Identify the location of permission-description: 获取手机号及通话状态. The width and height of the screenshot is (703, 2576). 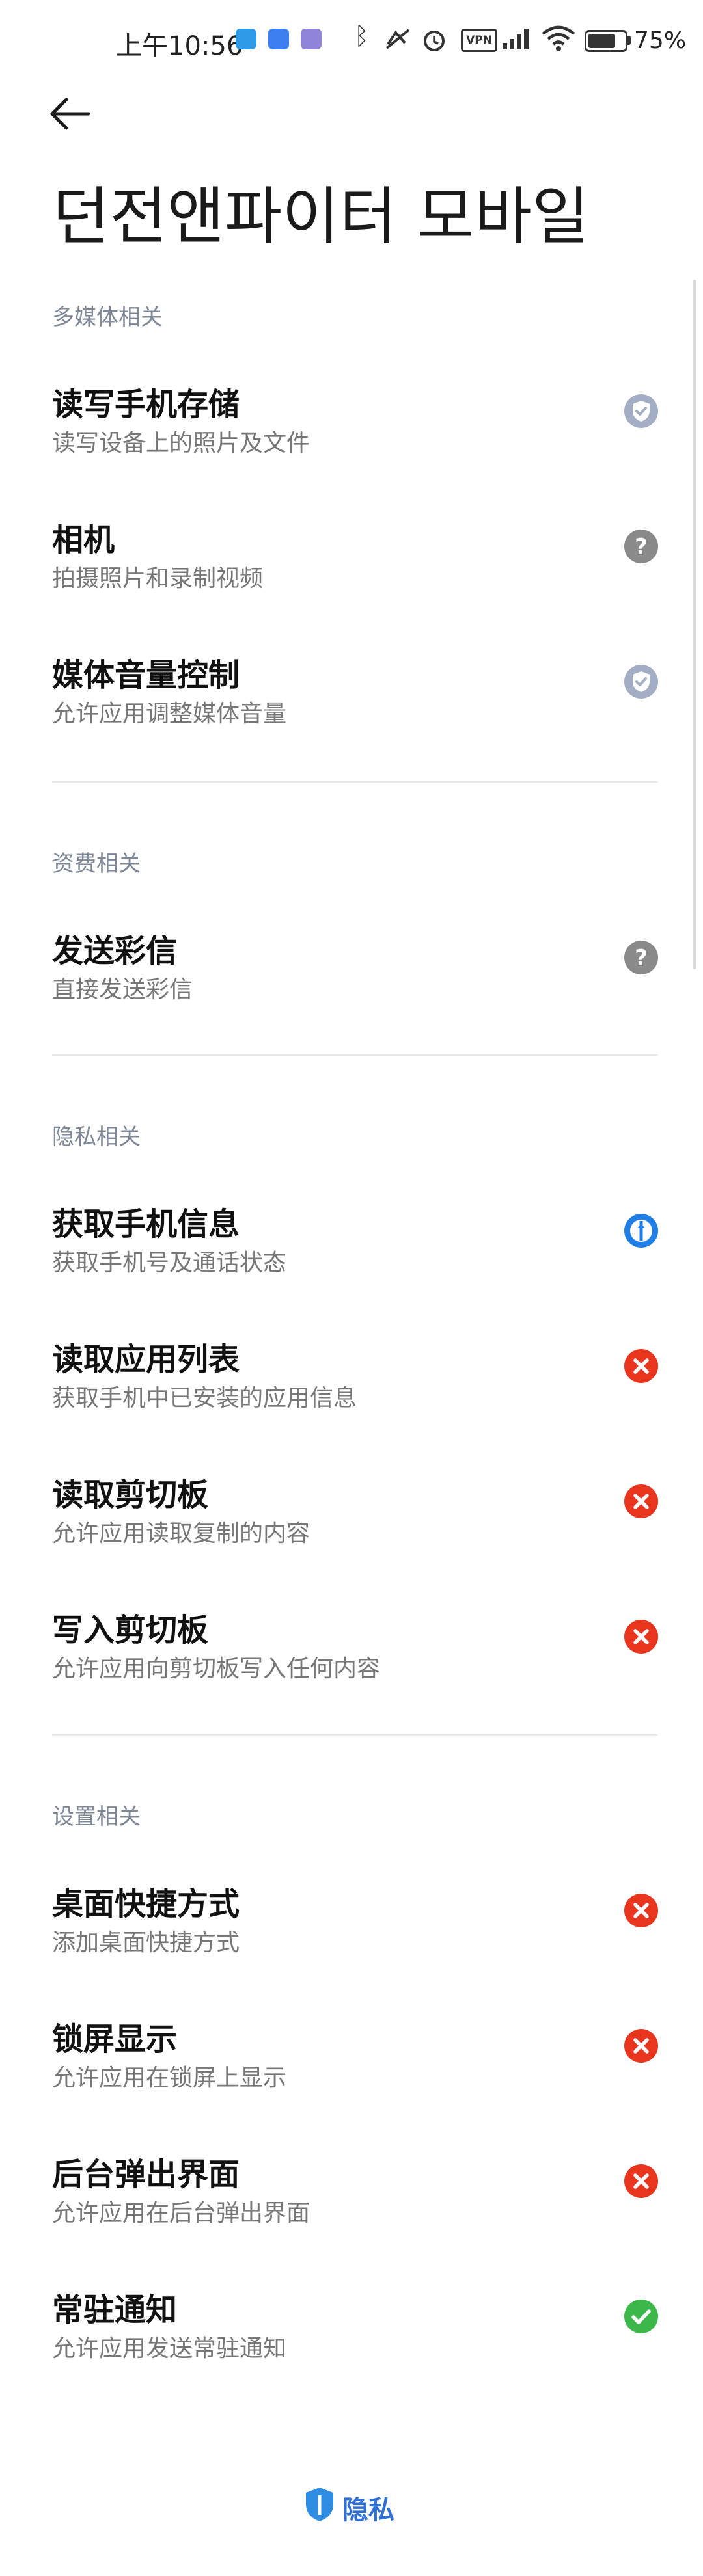
(169, 1263).